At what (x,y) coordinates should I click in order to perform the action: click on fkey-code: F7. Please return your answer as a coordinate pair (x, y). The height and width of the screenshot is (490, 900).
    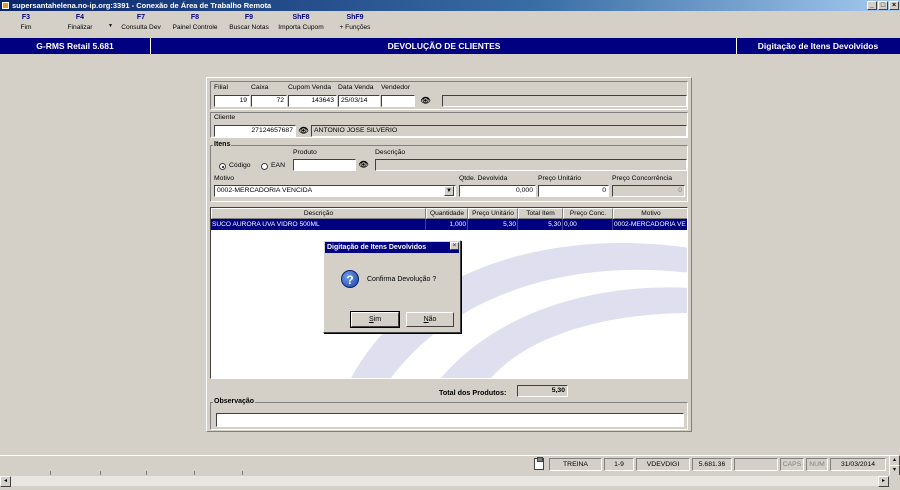
    Looking at the image, I should click on (141, 17).